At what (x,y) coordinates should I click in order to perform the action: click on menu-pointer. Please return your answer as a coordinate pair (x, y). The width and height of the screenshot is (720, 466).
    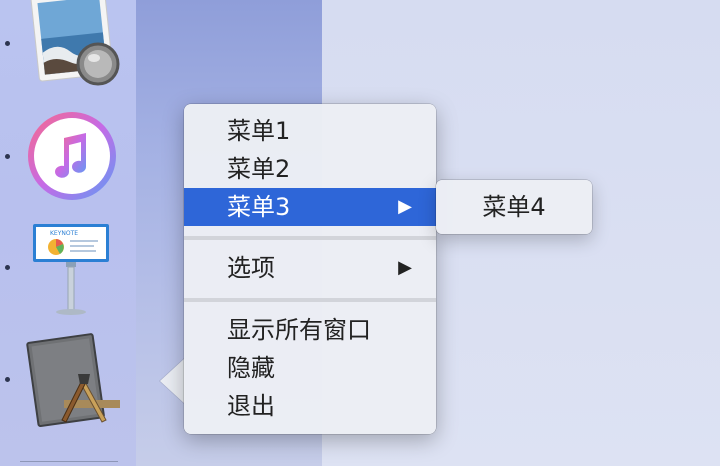
    Looking at the image, I should click on (172, 381).